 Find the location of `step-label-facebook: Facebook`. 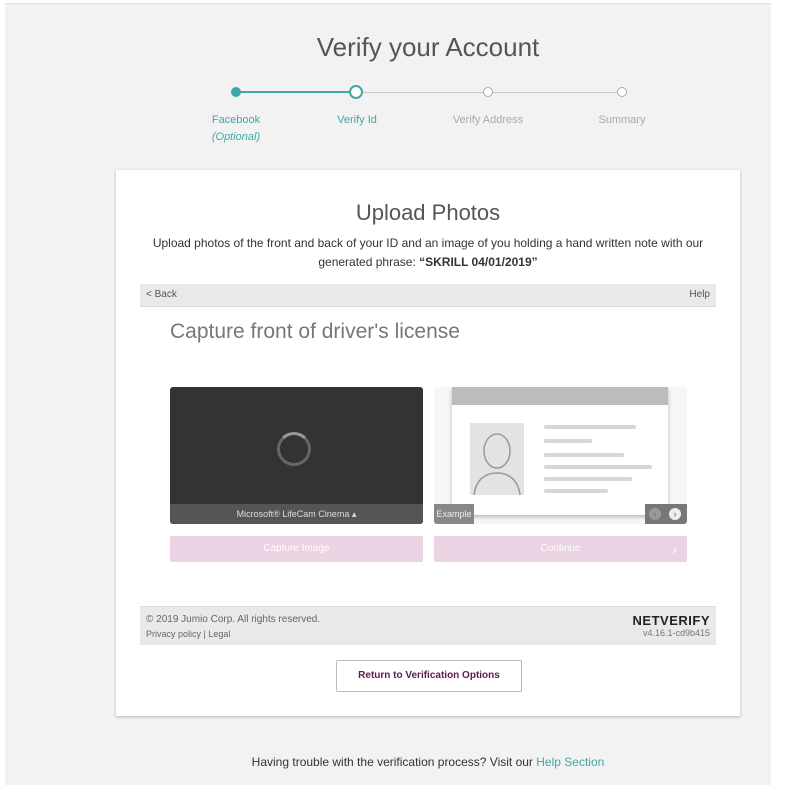

step-label-facebook: Facebook is located at coordinates (236, 120).